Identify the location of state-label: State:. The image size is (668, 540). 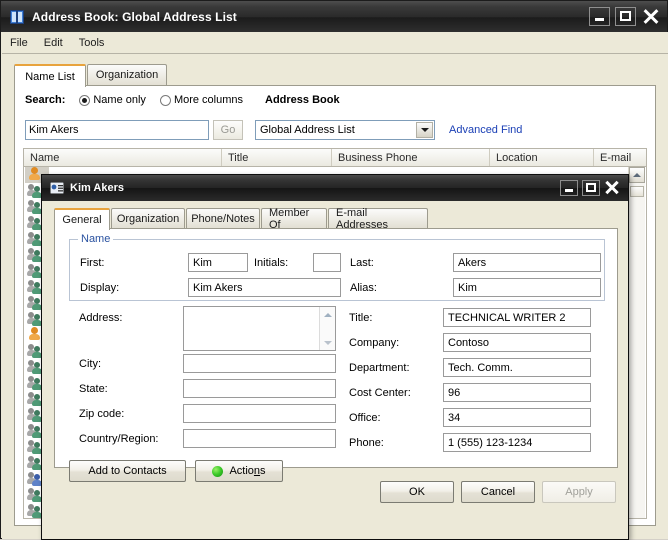
(93, 389).